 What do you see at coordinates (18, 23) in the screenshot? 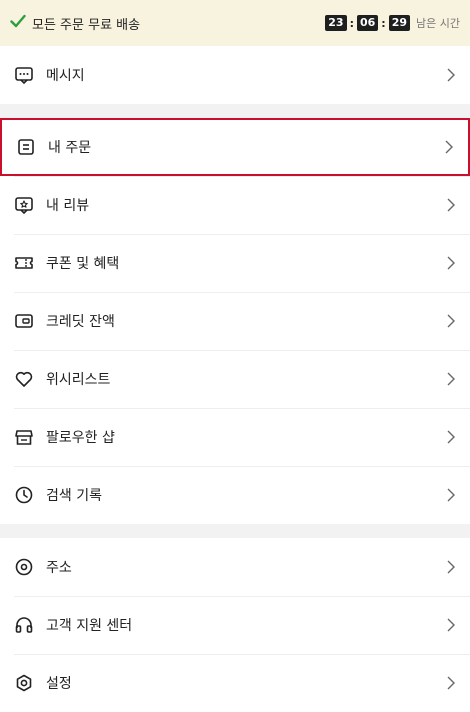
I see `check-icon` at bounding box center [18, 23].